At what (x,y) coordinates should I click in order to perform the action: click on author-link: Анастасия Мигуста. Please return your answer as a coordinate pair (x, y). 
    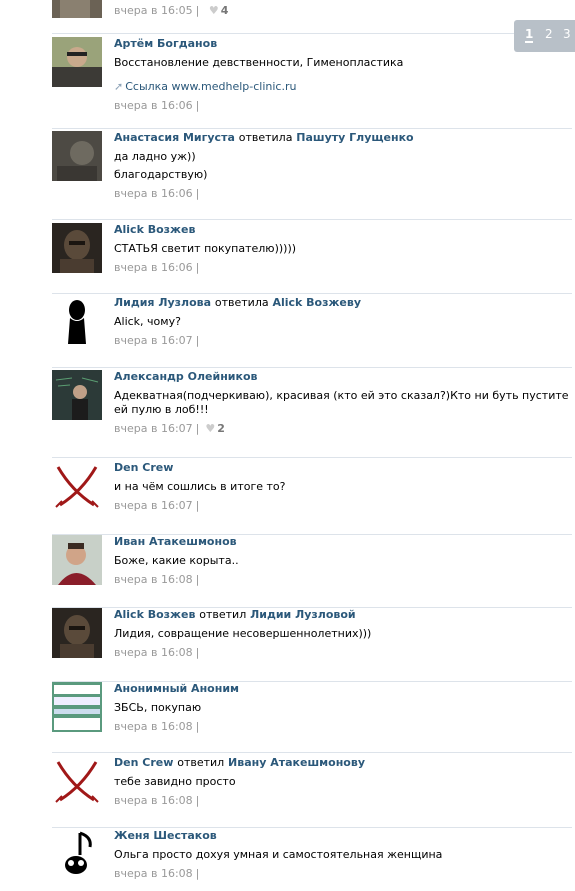
    Looking at the image, I should click on (174, 137).